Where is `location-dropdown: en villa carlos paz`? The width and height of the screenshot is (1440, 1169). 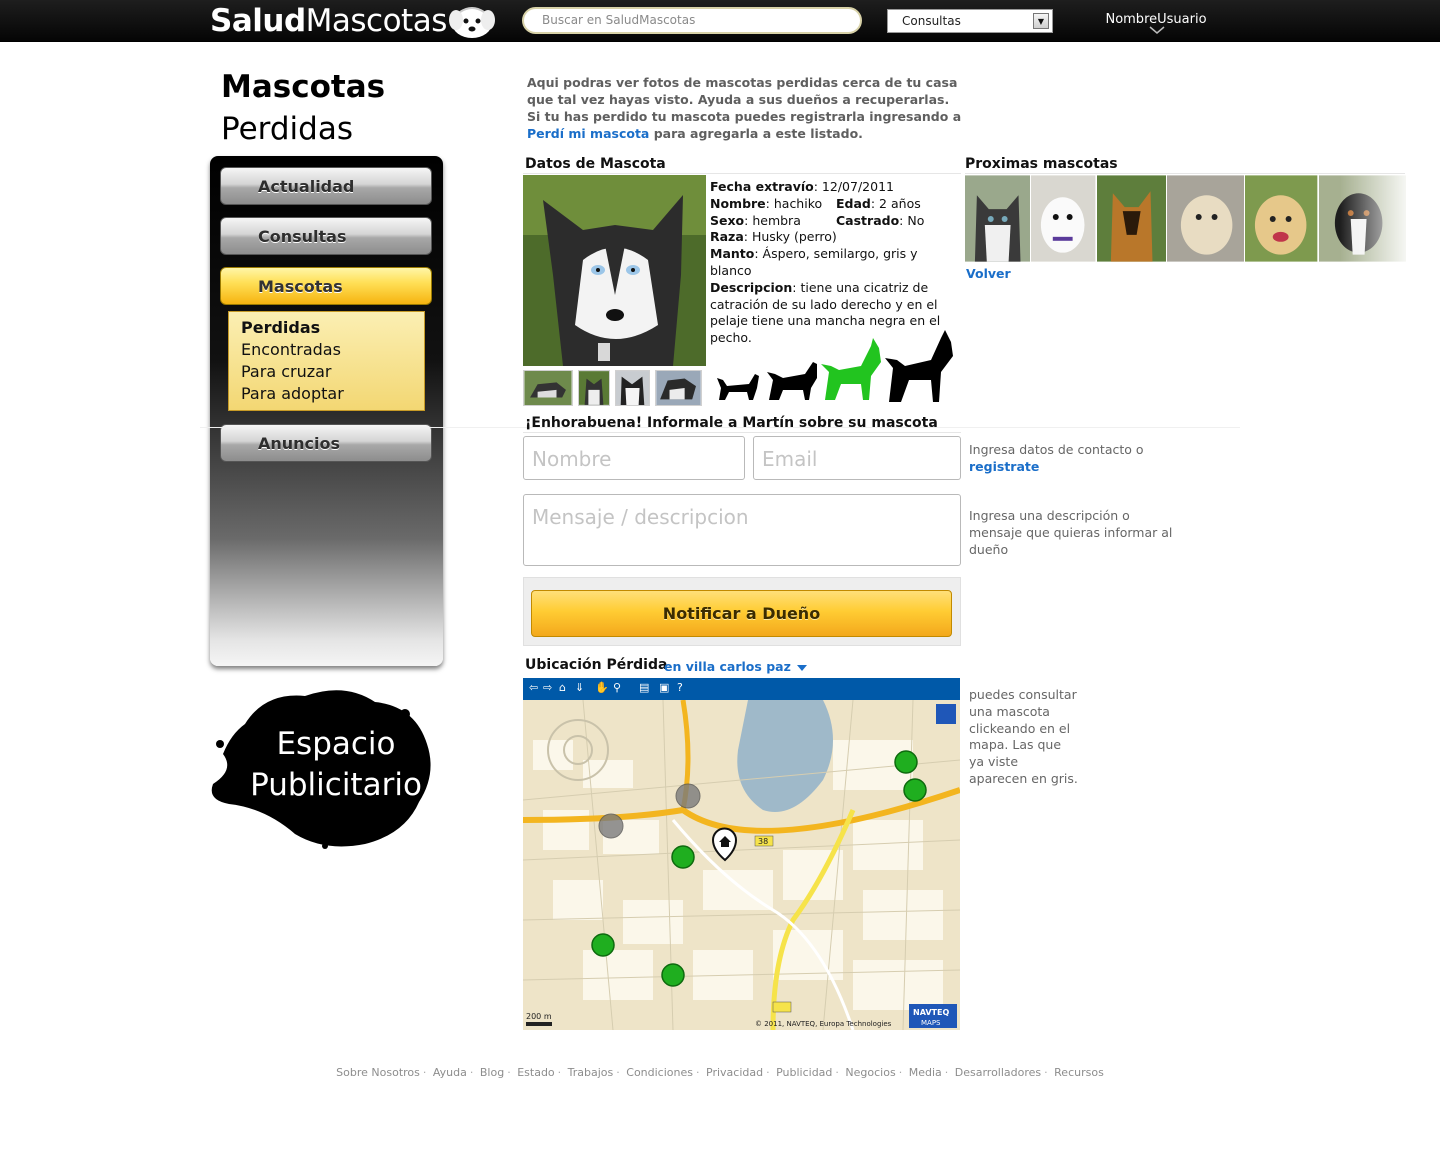
location-dropdown: en villa carlos paz is located at coordinates (736, 666).